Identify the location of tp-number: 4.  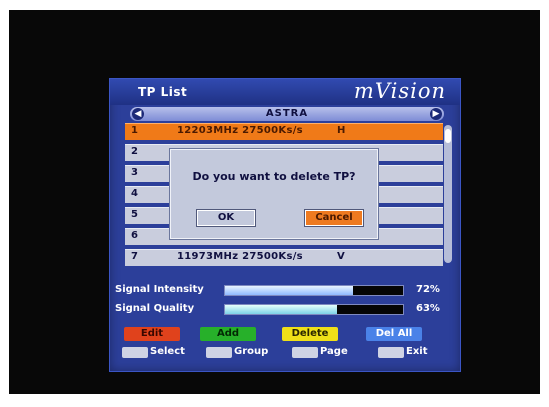
(134, 193).